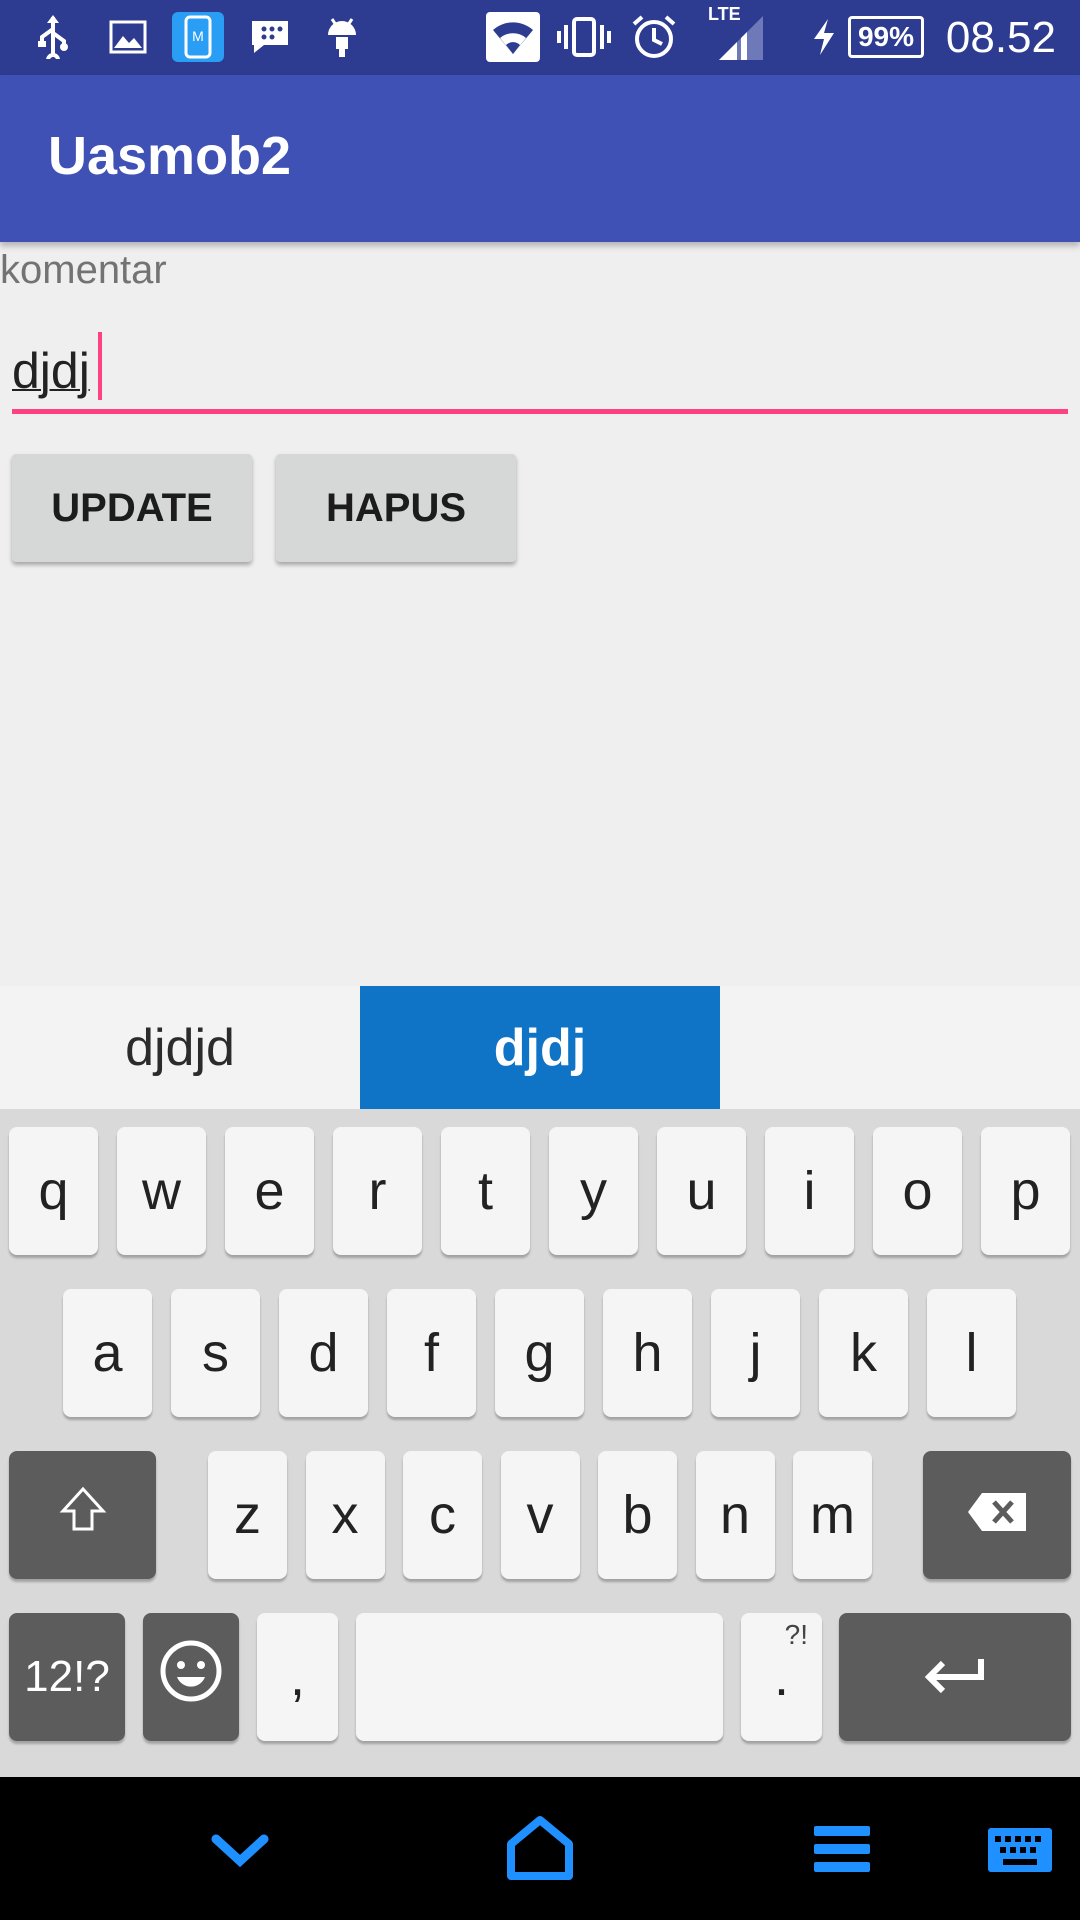  Describe the element at coordinates (53, 1191) in the screenshot. I see `key-q: q` at that location.